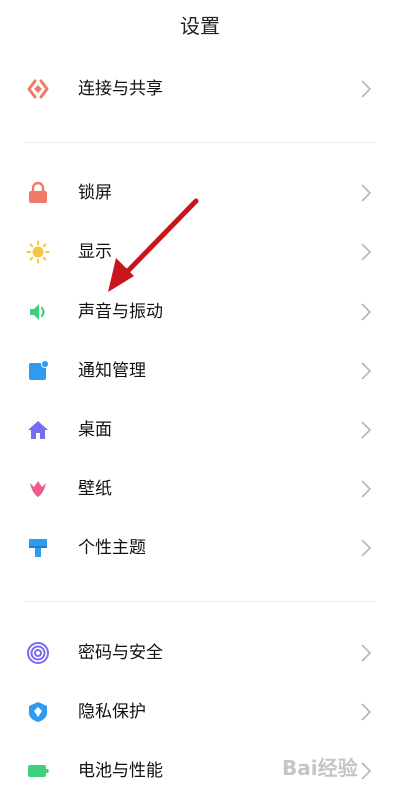 The image size is (400, 798). What do you see at coordinates (200, 371) in the screenshot?
I see `settings-item-notifications: 通知管理` at bounding box center [200, 371].